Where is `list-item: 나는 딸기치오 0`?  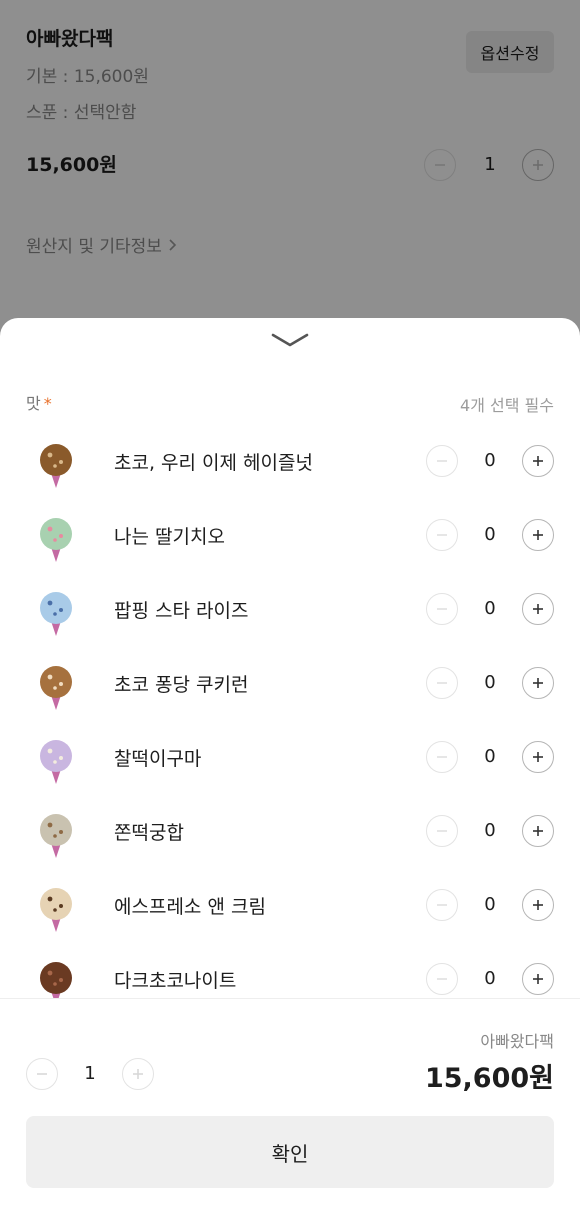 list-item: 나는 딸기치오 0 is located at coordinates (290, 535).